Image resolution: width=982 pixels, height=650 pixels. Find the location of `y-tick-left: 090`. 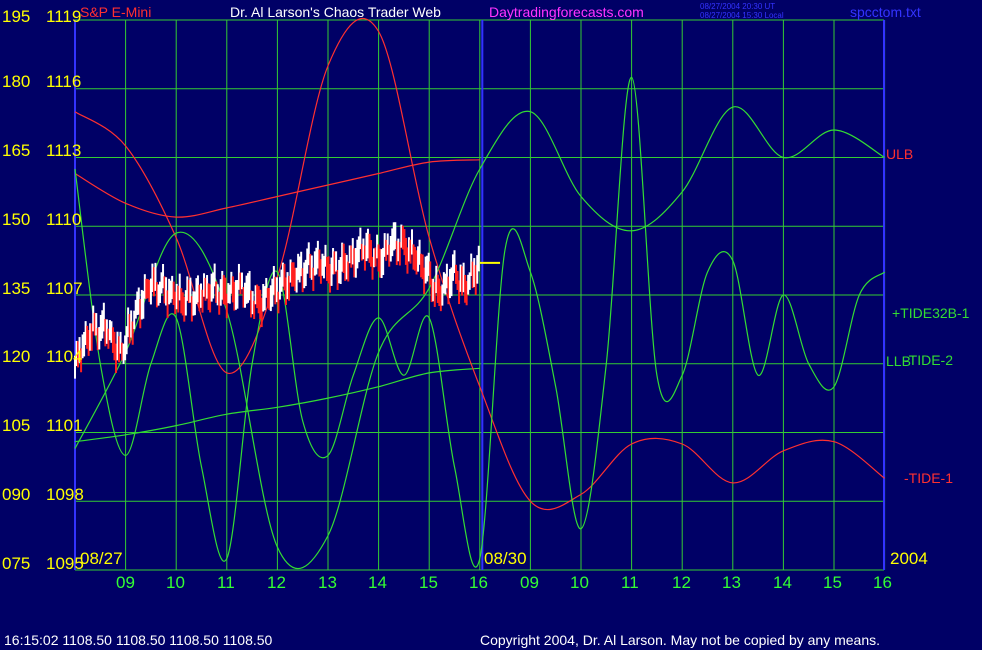

y-tick-left: 090 is located at coordinates (16, 494).